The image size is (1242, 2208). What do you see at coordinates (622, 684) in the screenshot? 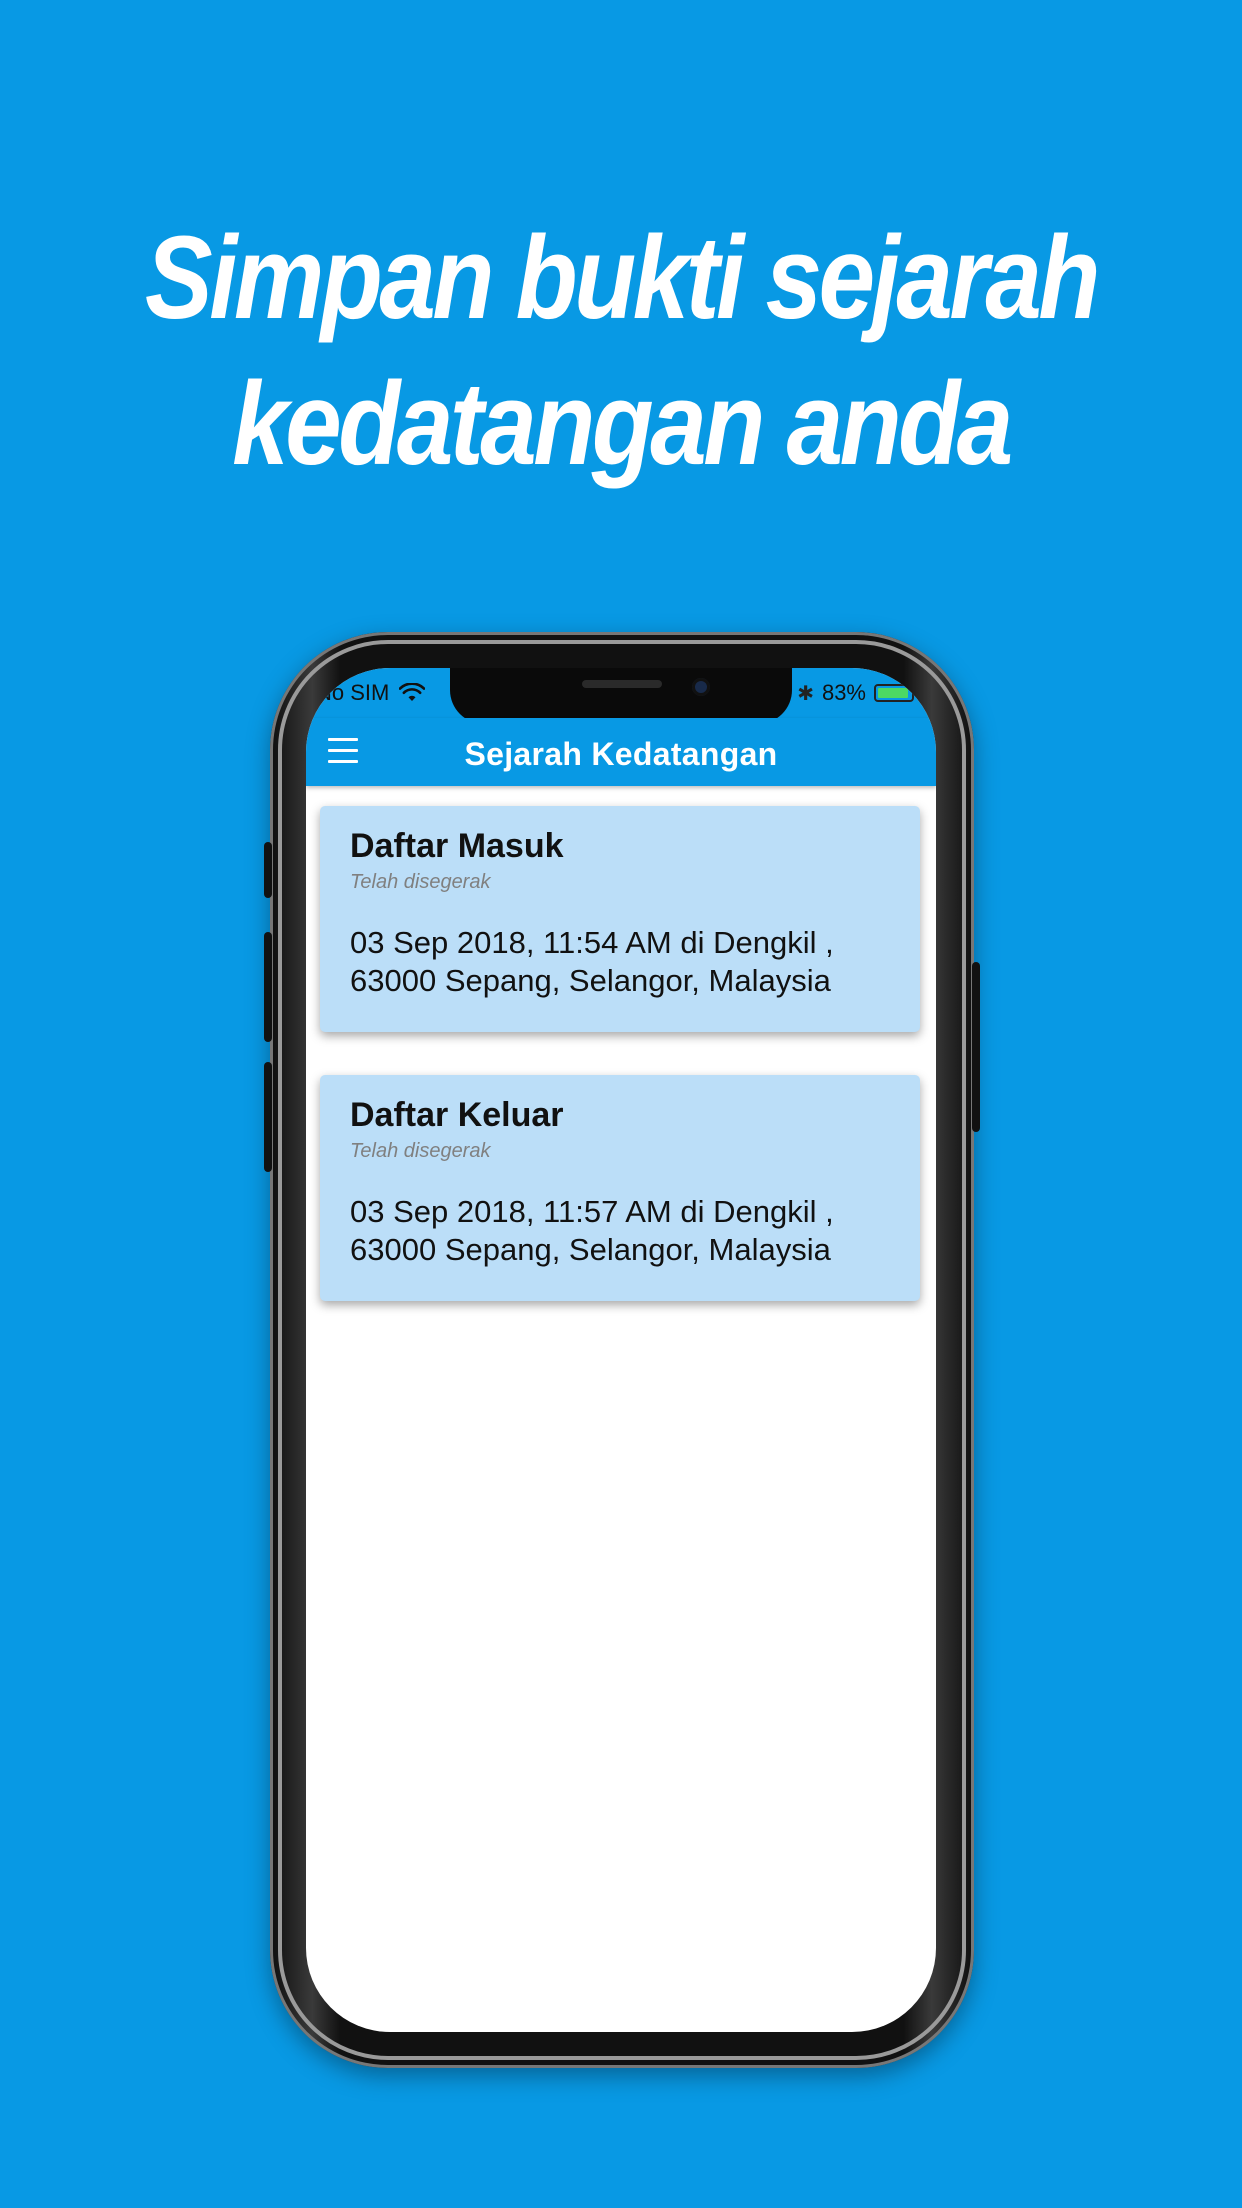
I see `earpiece-speaker` at bounding box center [622, 684].